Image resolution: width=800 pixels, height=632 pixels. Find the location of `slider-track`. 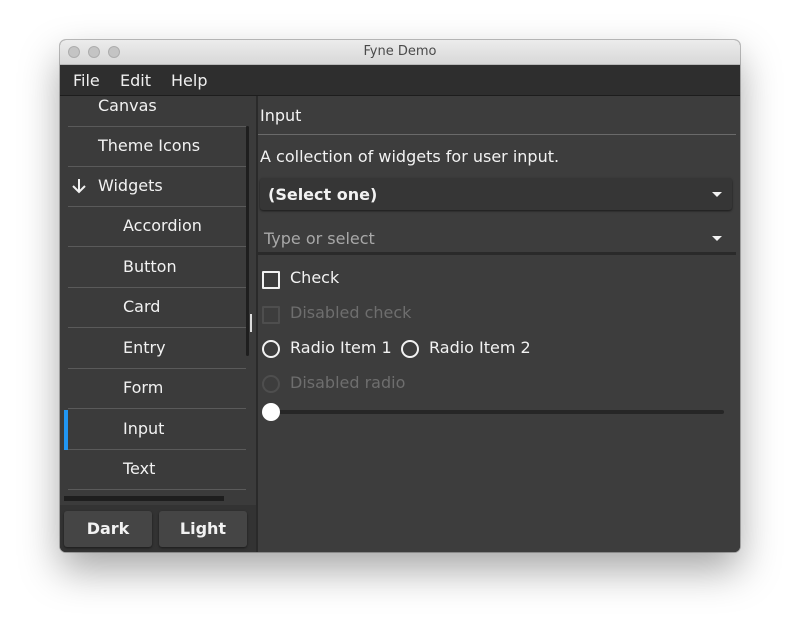

slider-track is located at coordinates (497, 412).